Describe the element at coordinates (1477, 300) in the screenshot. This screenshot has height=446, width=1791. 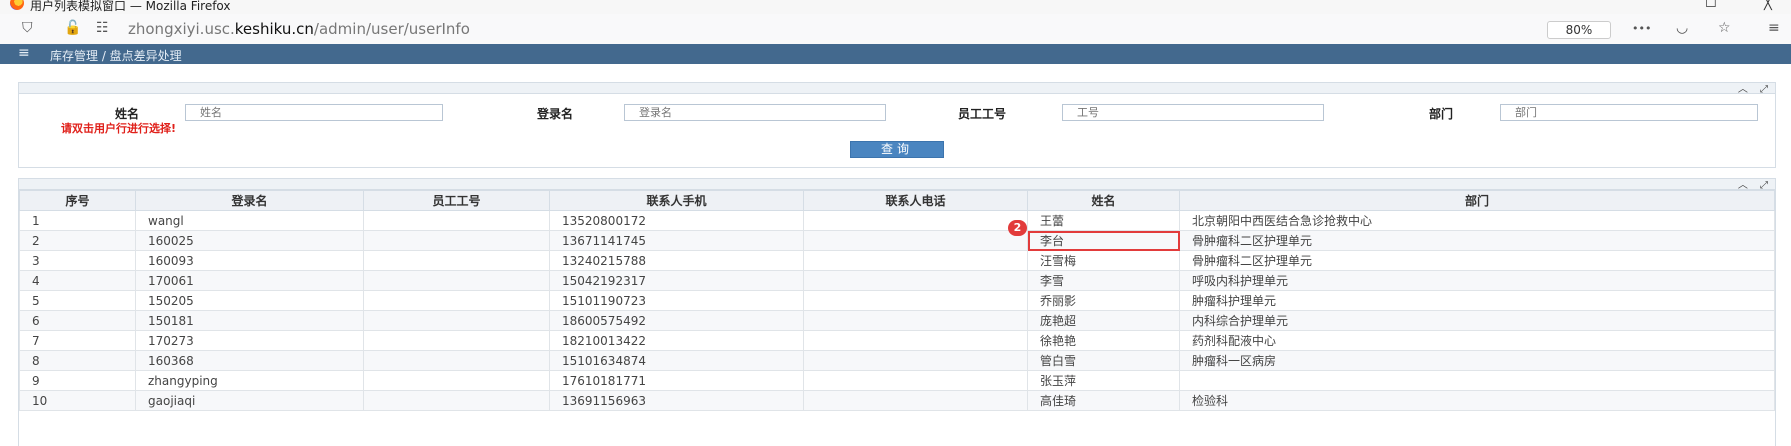
I see `table-cell: 肿瘤科护理单元` at that location.